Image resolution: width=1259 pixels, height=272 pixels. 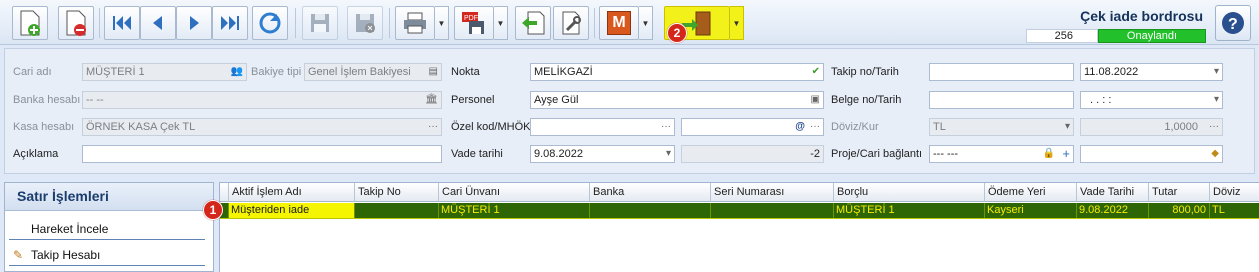 I want to click on mail-at-icon: @, so click(x=800, y=126).